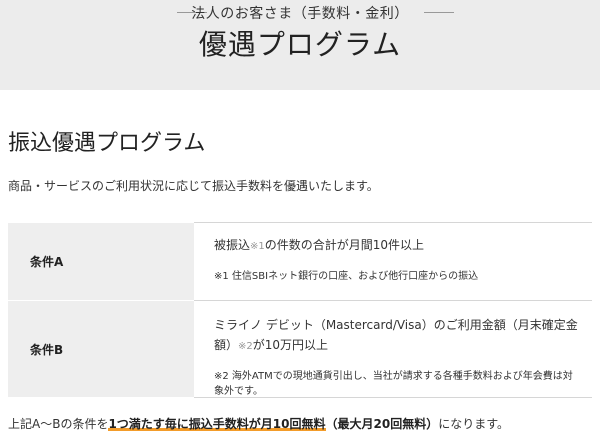 The height and width of the screenshot is (434, 600). Describe the element at coordinates (232, 245) in the screenshot. I see `condition-text-before: 被振込` at that location.